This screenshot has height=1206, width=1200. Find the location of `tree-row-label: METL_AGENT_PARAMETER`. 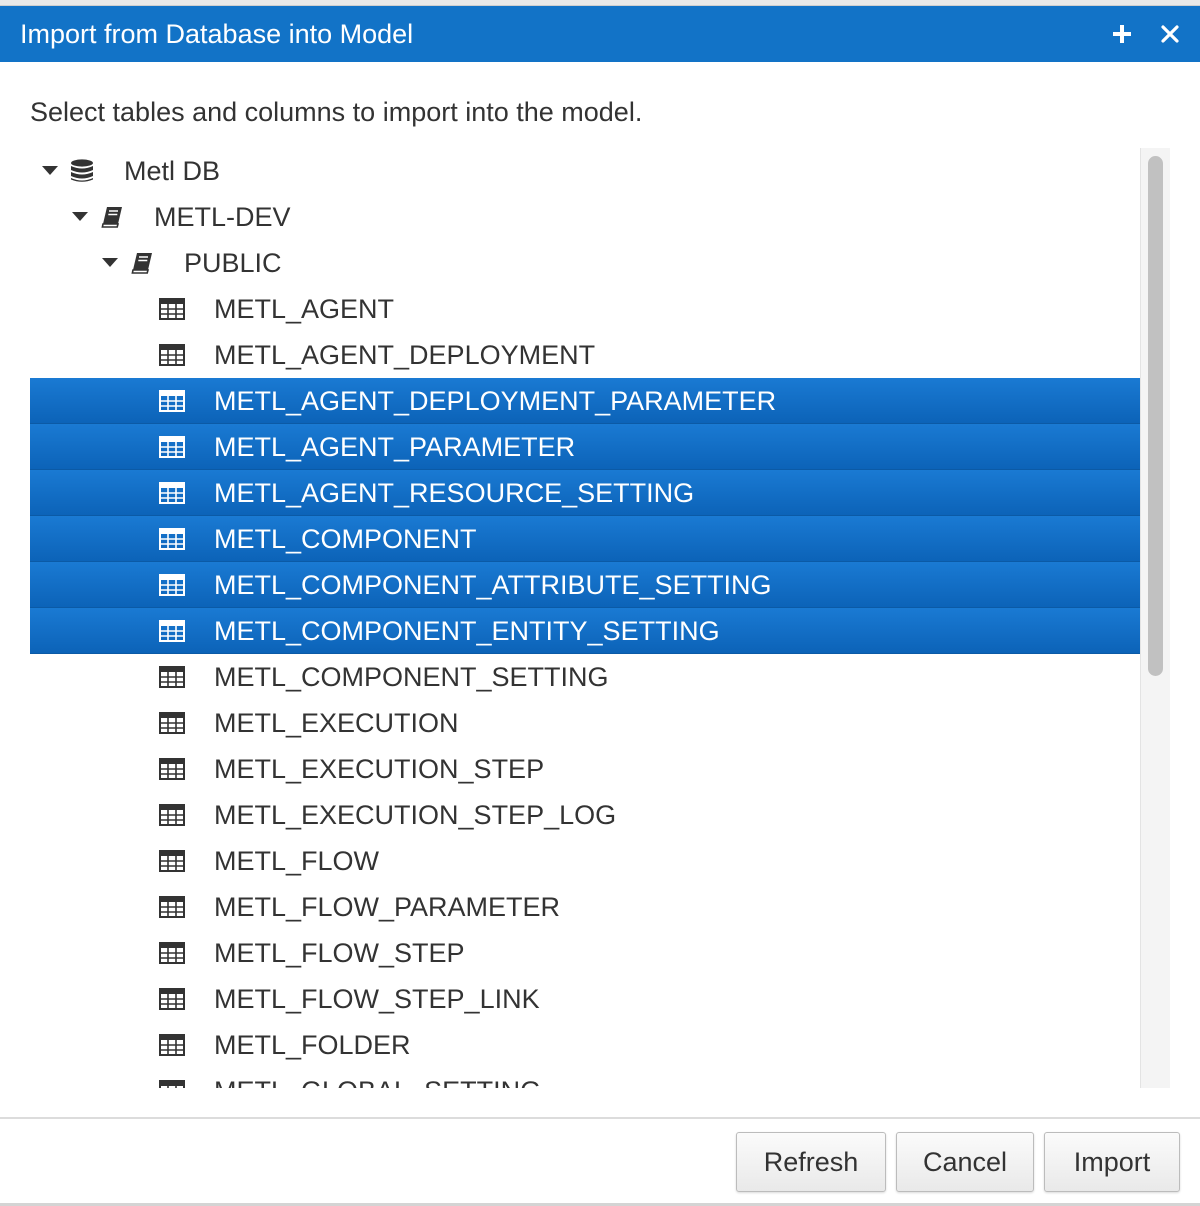

tree-row-label: METL_AGENT_PARAMETER is located at coordinates (395, 447).